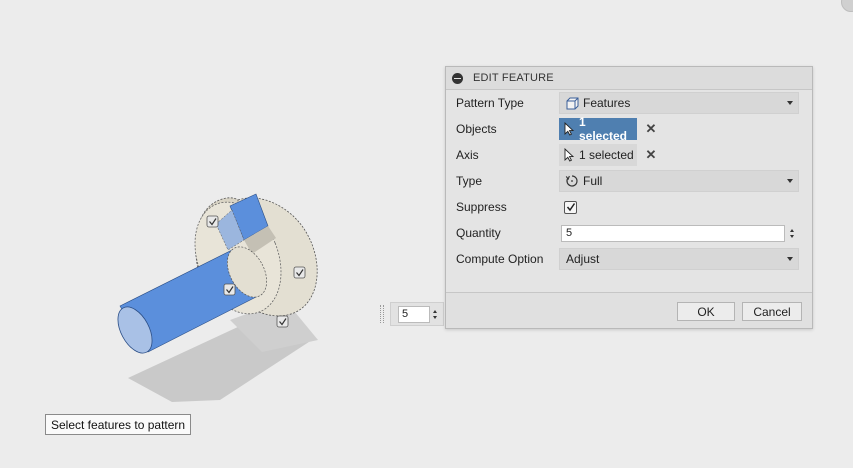 The image size is (853, 468). Describe the element at coordinates (490, 103) in the screenshot. I see `pattern-type-label: Pattern Type` at that location.